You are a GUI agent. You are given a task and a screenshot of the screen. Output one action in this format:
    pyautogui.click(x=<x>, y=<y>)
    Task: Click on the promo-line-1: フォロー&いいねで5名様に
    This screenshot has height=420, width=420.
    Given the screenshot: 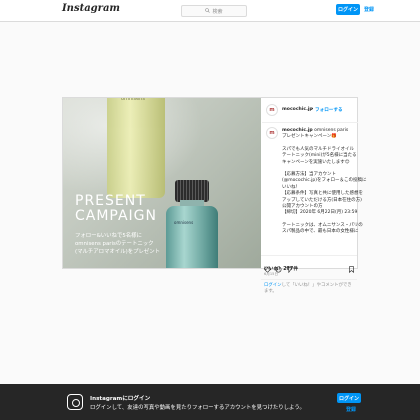 What is the action you would take?
    pyautogui.click(x=108, y=236)
    